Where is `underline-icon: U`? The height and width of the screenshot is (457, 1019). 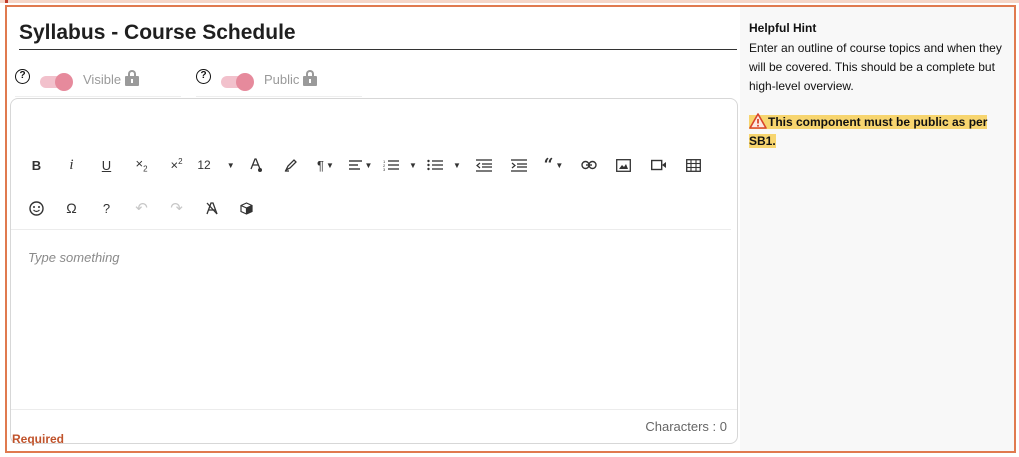
underline-icon: U is located at coordinates (106, 165).